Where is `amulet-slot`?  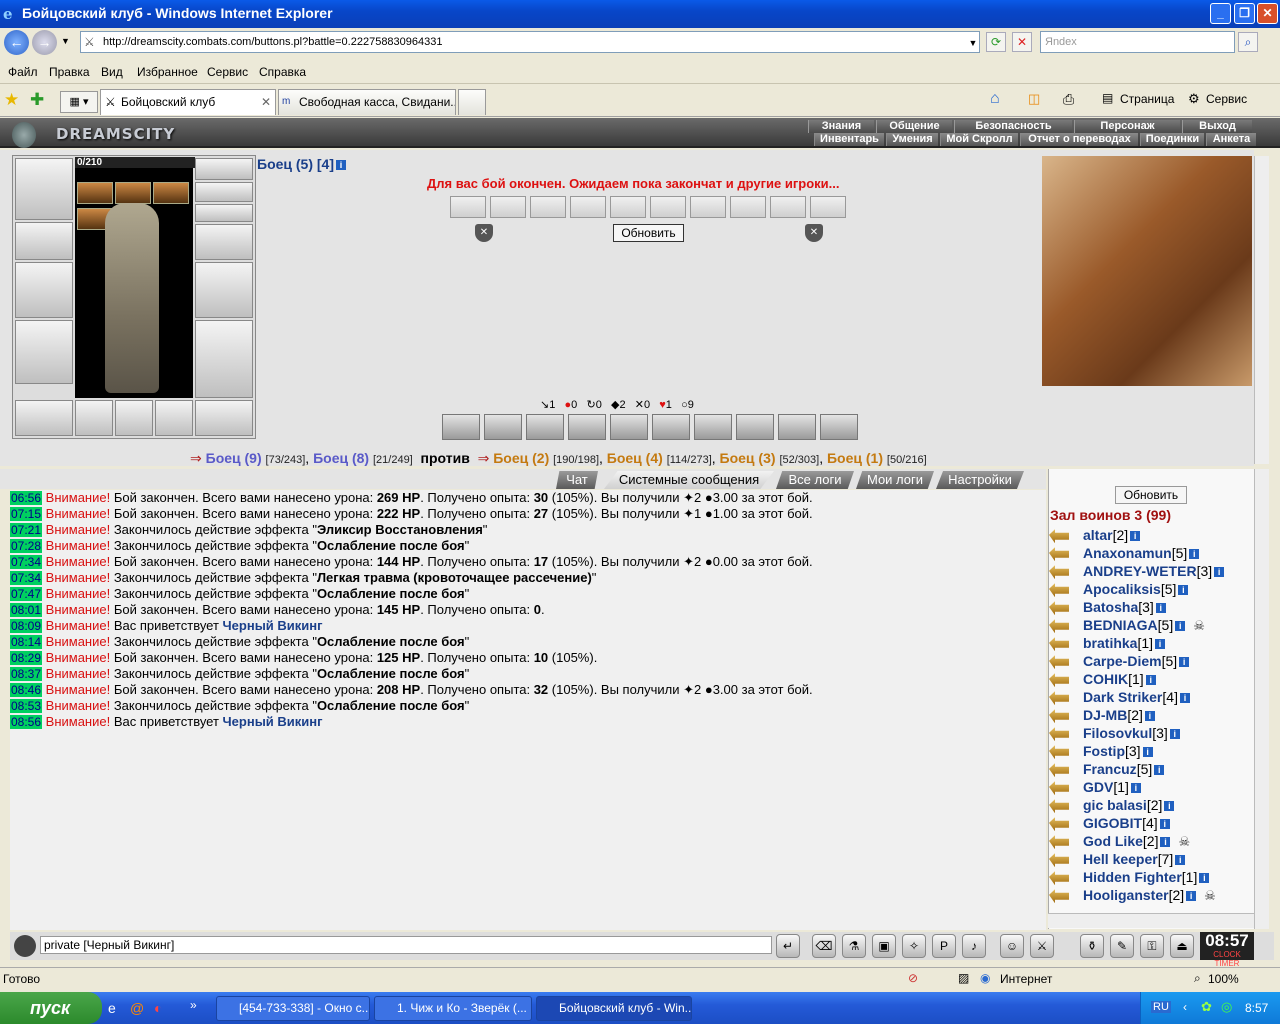 amulet-slot is located at coordinates (224, 192).